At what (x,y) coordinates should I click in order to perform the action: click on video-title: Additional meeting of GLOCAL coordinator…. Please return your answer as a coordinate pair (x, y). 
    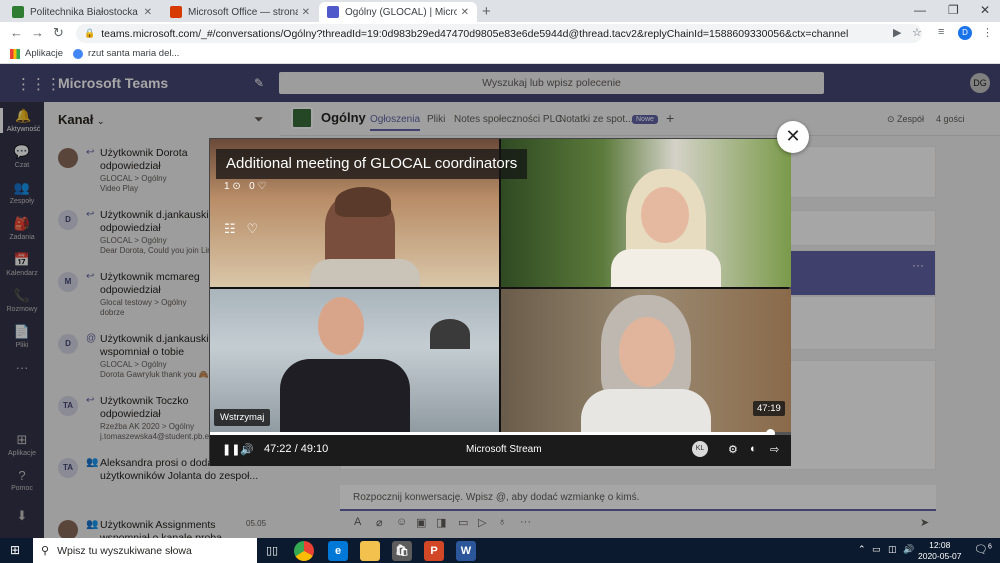
    Looking at the image, I should click on (372, 164).